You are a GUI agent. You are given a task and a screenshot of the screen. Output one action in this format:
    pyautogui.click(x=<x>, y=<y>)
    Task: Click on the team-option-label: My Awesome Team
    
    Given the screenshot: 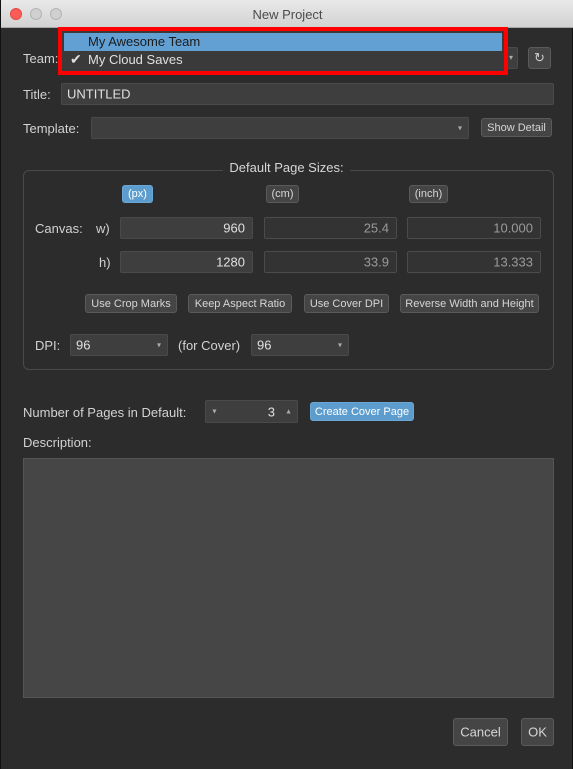 What is the action you would take?
    pyautogui.click(x=144, y=41)
    